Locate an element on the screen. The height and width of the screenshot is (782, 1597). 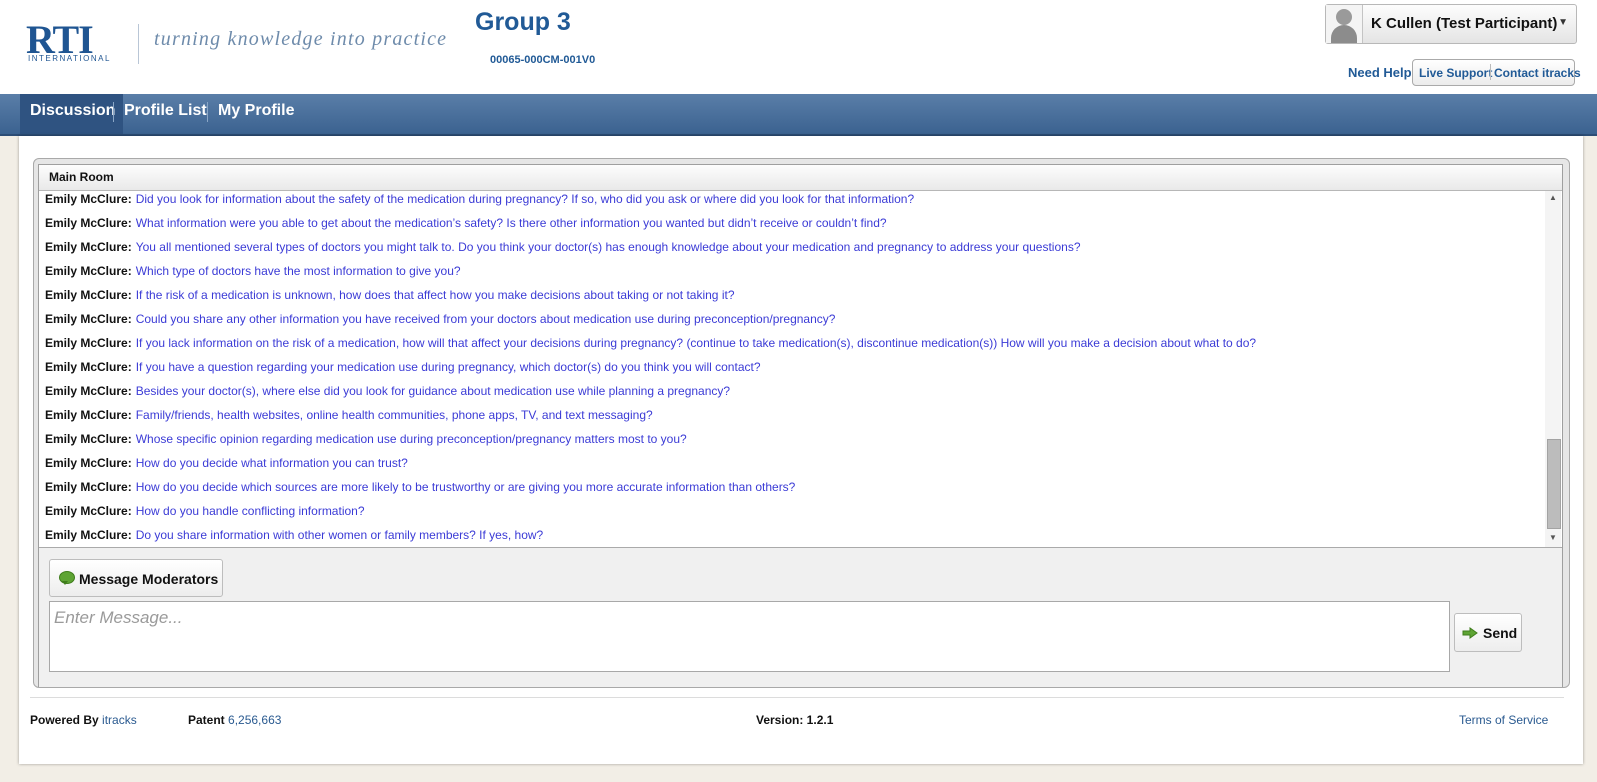
main-nav: Discussion Profile List My Profile is located at coordinates (798, 115).